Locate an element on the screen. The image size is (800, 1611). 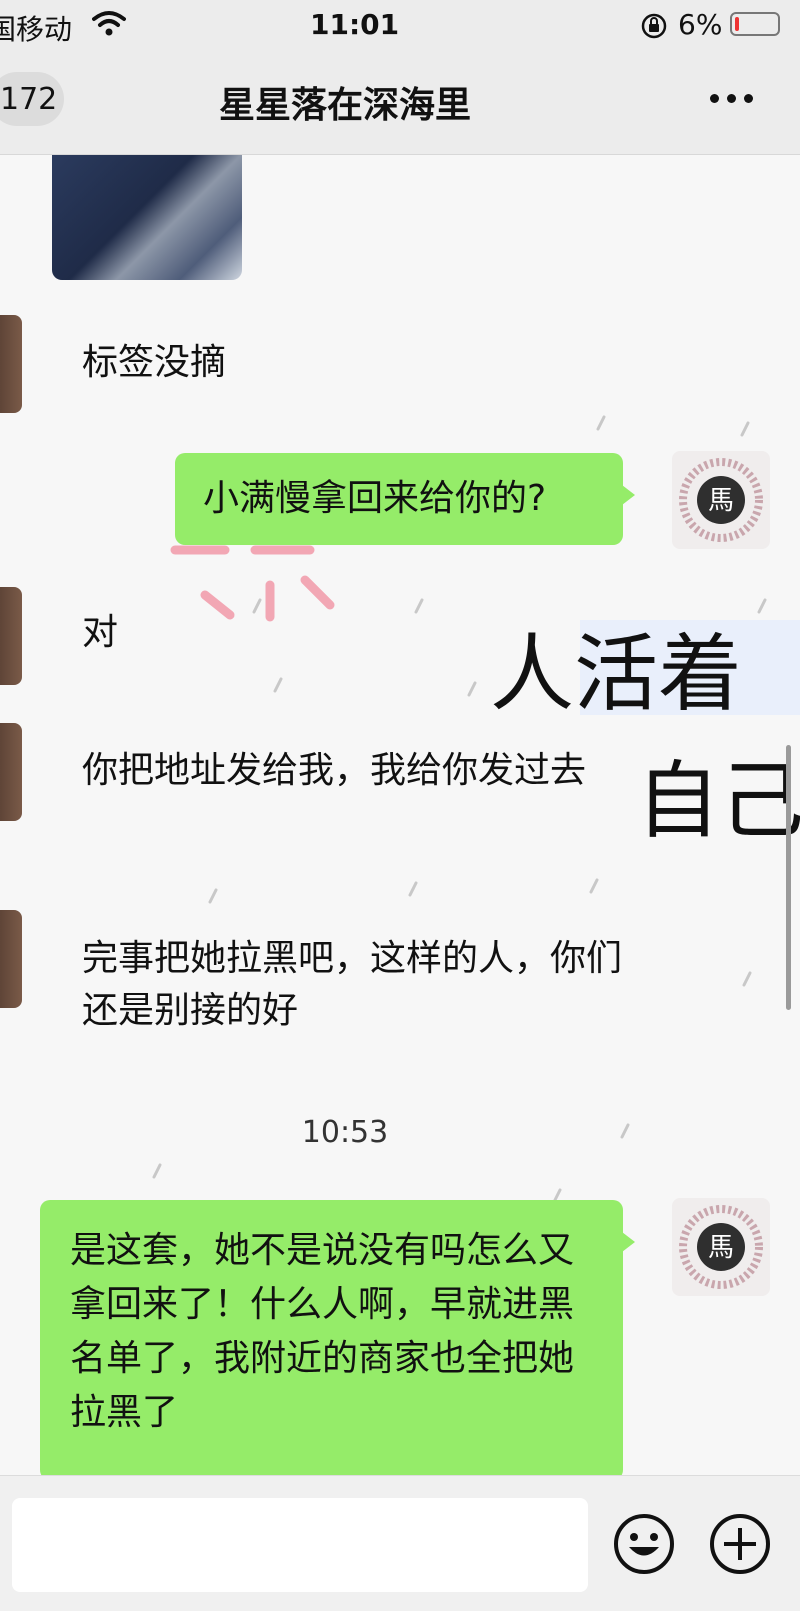
status-bar: 国移动 11:01 6% is located at coordinates (400, 25).